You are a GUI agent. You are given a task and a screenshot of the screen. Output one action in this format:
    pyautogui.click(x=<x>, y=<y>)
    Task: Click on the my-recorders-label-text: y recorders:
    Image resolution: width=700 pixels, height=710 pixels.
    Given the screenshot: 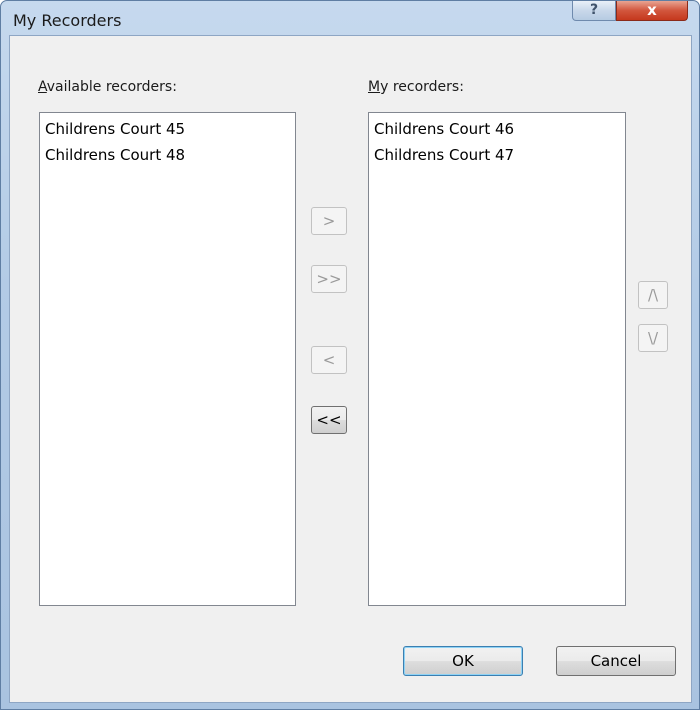 What is the action you would take?
    pyautogui.click(x=422, y=87)
    